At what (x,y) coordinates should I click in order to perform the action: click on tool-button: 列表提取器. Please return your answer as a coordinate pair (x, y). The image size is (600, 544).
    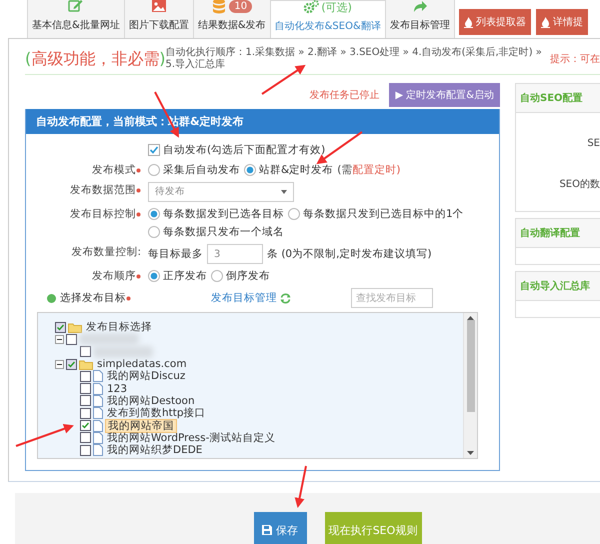
    Looking at the image, I should click on (494, 22).